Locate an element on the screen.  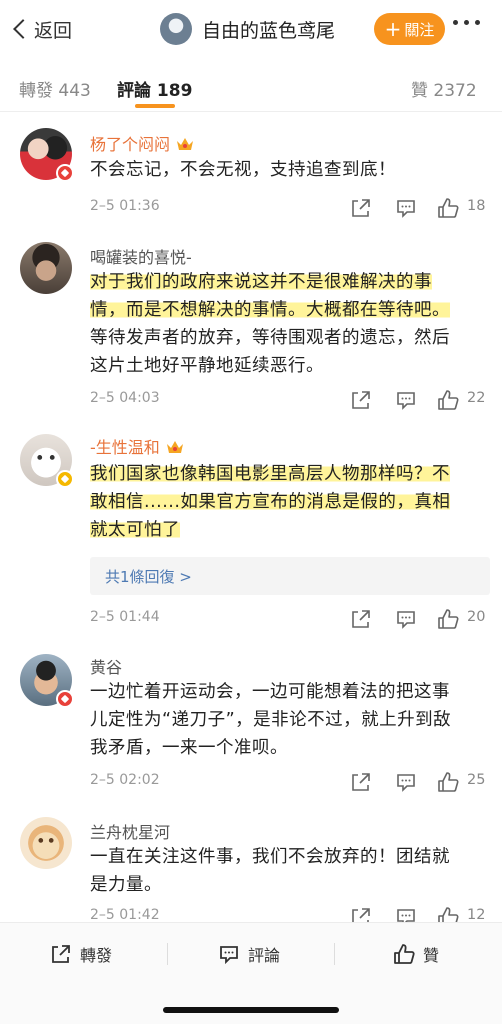
comment-line: 敢相信......如果官方宣布的消息是假的，真相 is located at coordinates (290, 502).